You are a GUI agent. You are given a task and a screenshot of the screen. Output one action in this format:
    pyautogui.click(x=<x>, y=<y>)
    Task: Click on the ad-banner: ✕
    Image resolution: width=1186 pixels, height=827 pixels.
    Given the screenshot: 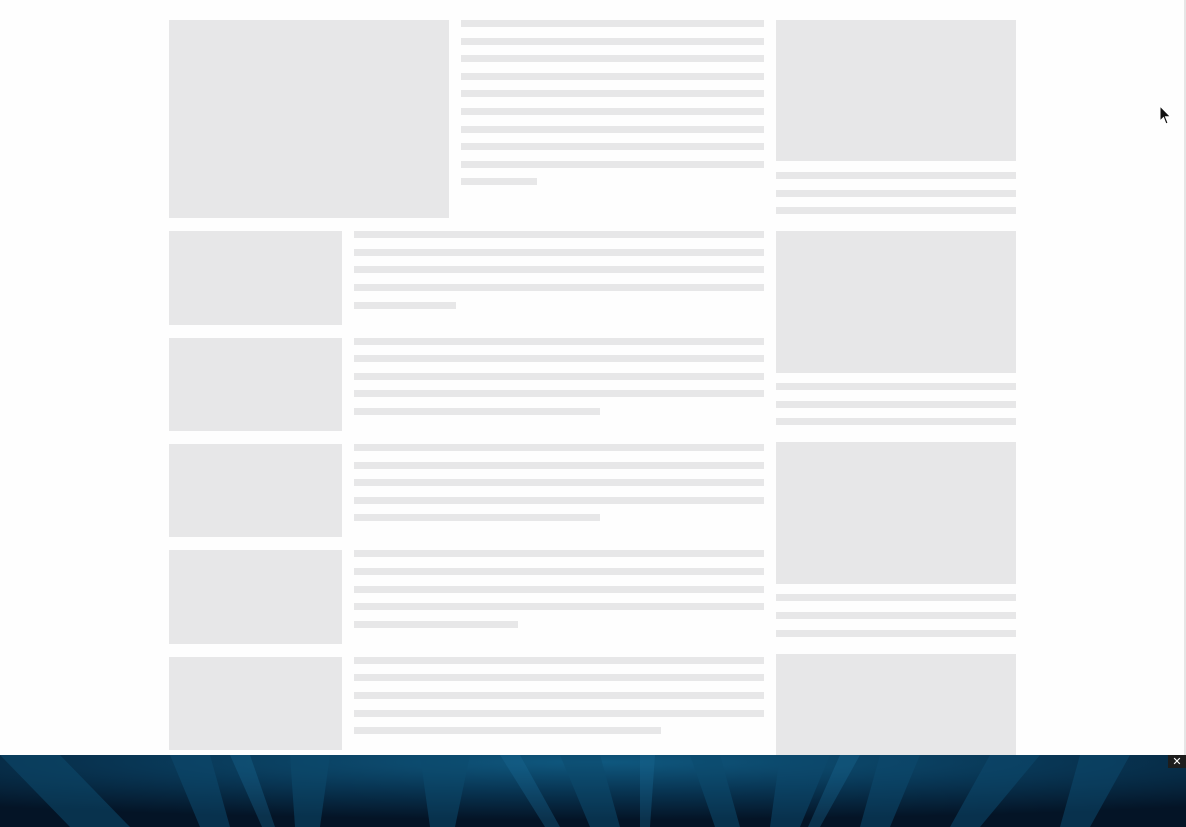 What is the action you would take?
    pyautogui.click(x=593, y=791)
    